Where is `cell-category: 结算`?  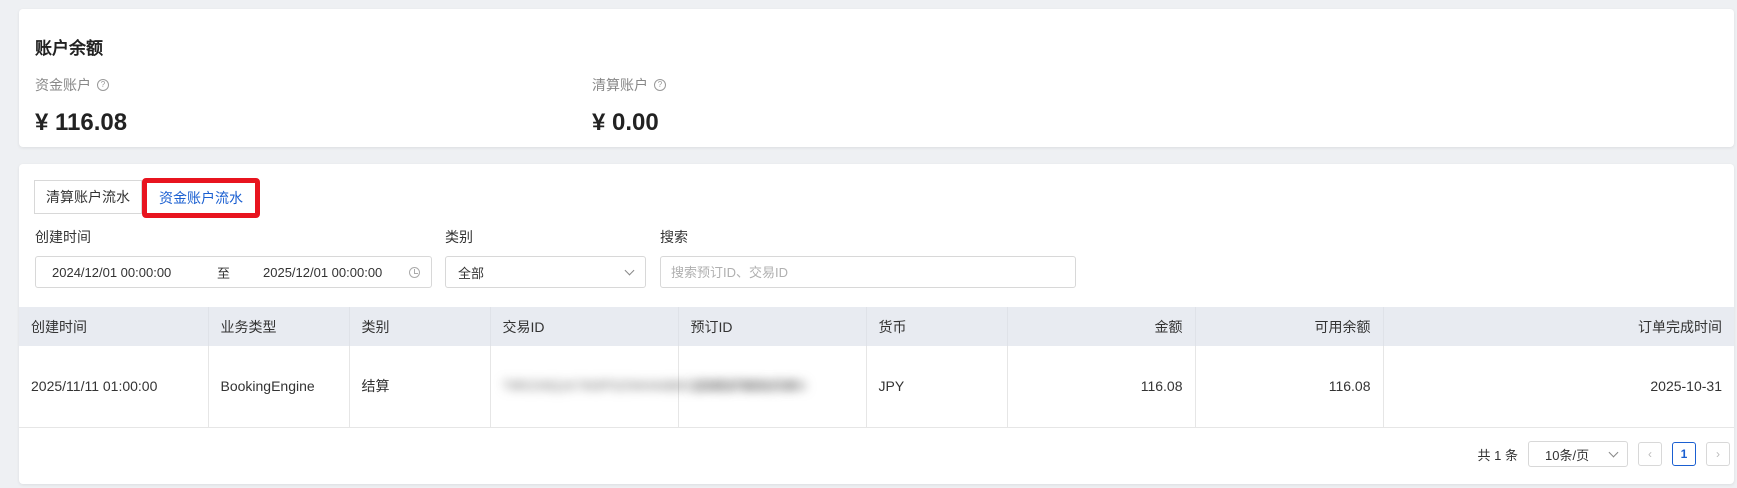
cell-category: 结算 is located at coordinates (420, 387).